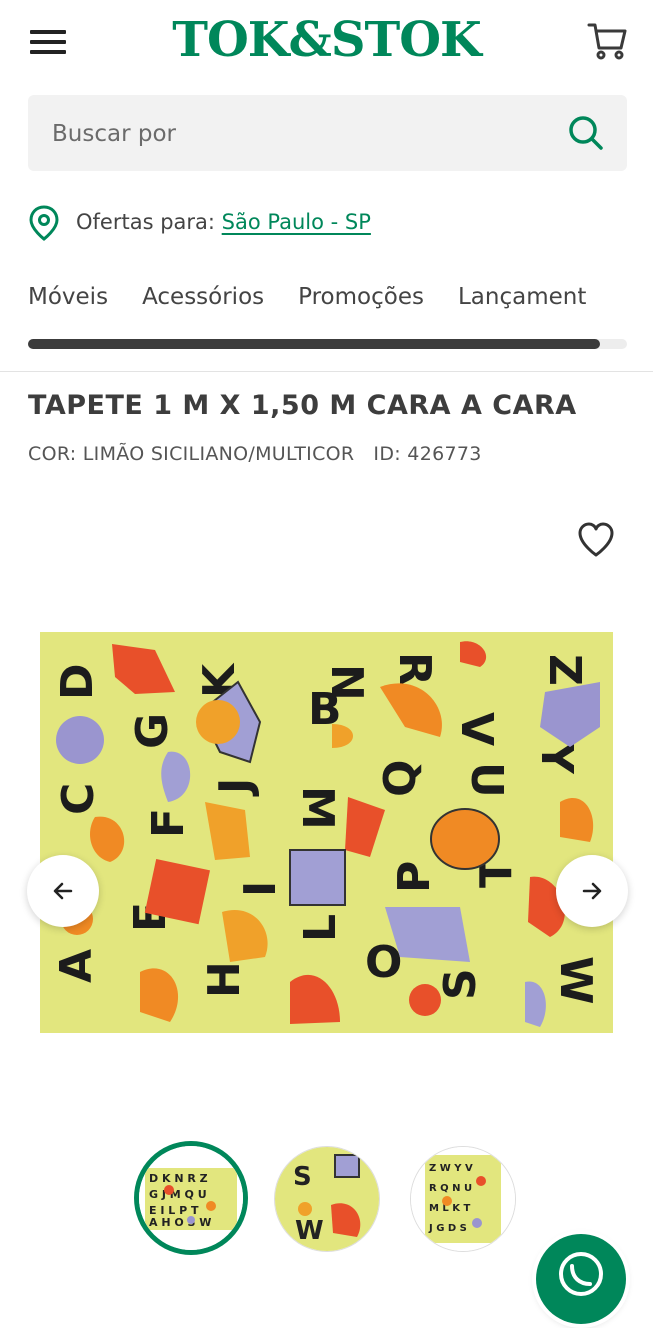  What do you see at coordinates (203, 297) in the screenshot?
I see `category-acessorios: Acessórios` at bounding box center [203, 297].